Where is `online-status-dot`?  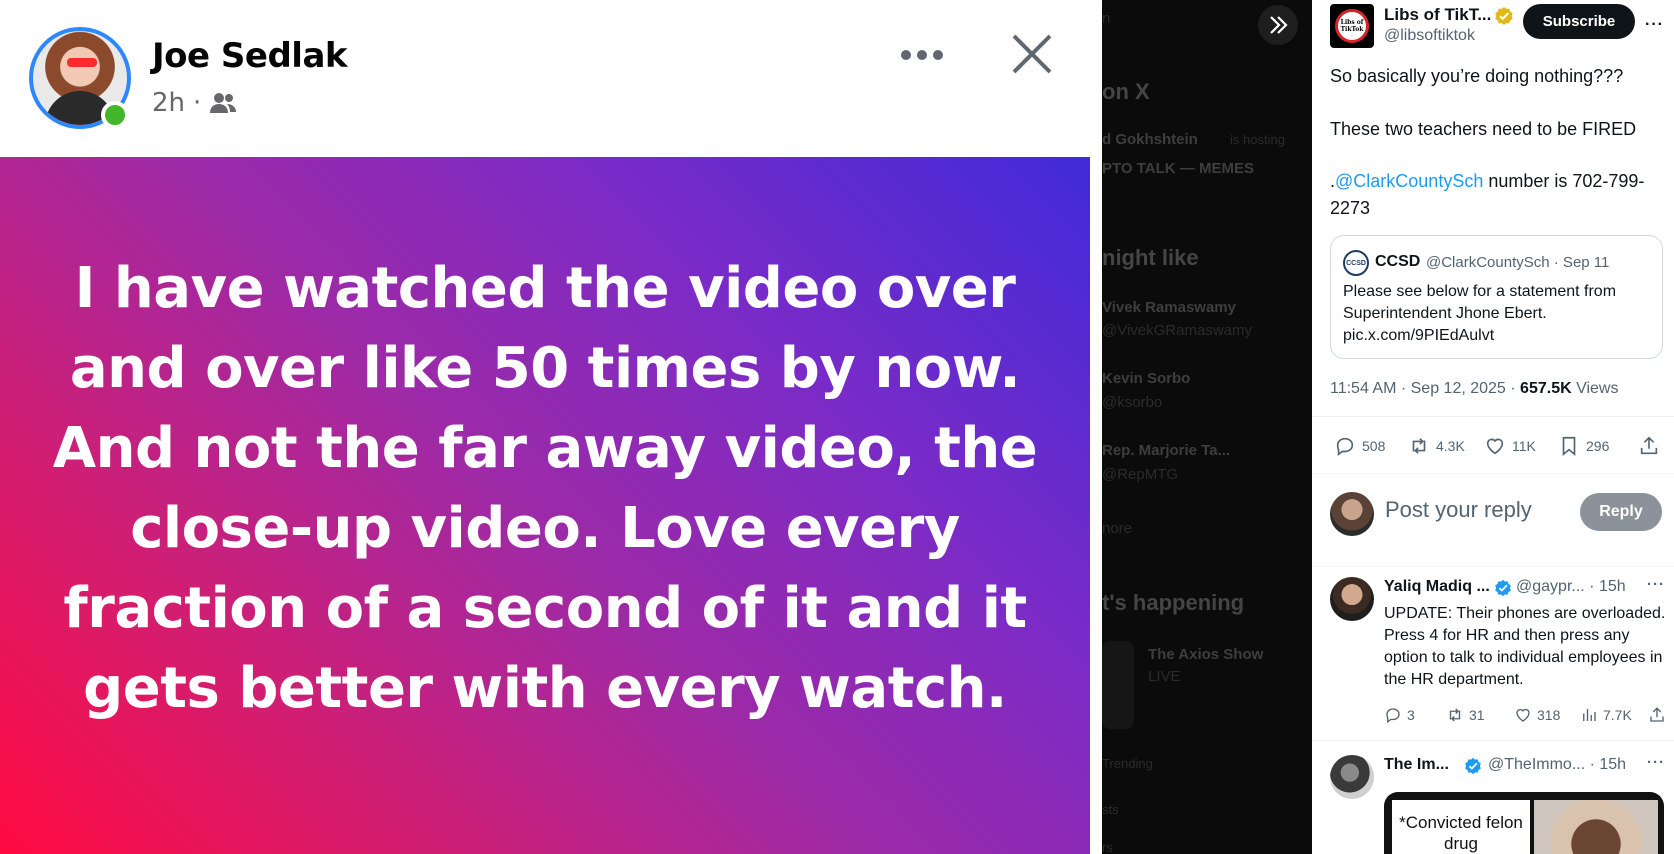 online-status-dot is located at coordinates (115, 115).